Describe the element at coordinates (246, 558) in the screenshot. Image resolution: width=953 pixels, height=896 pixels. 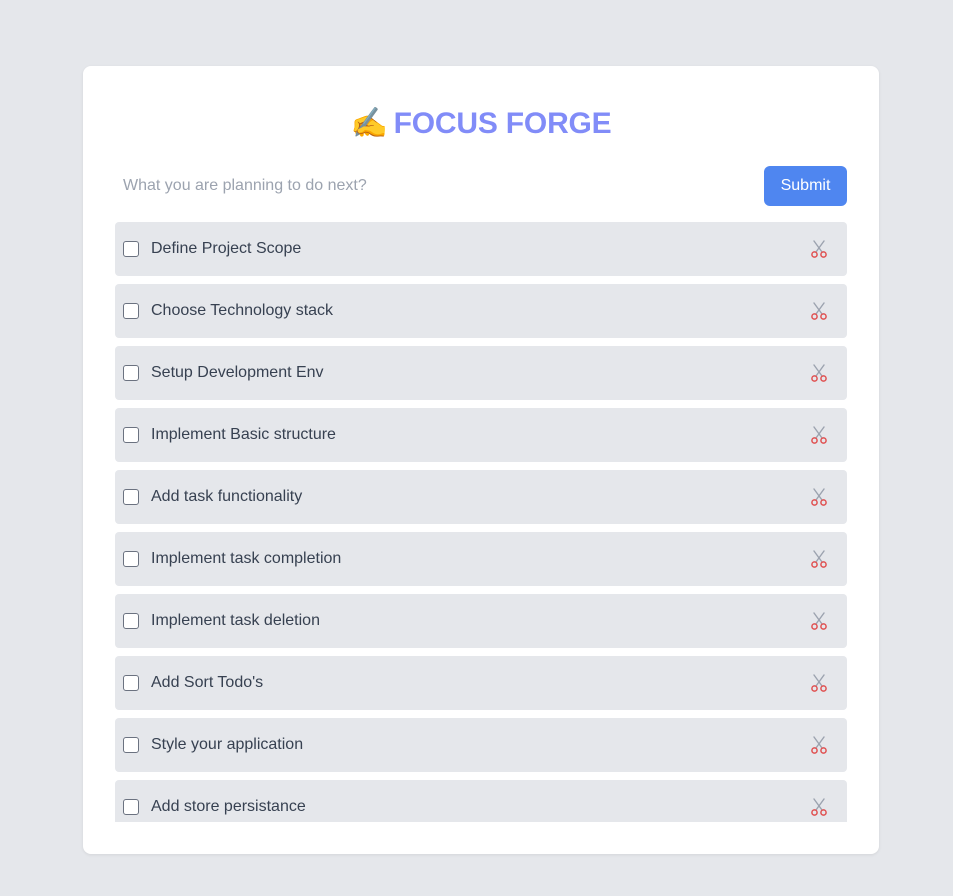
I see `todo-text: Implement task completion` at that location.